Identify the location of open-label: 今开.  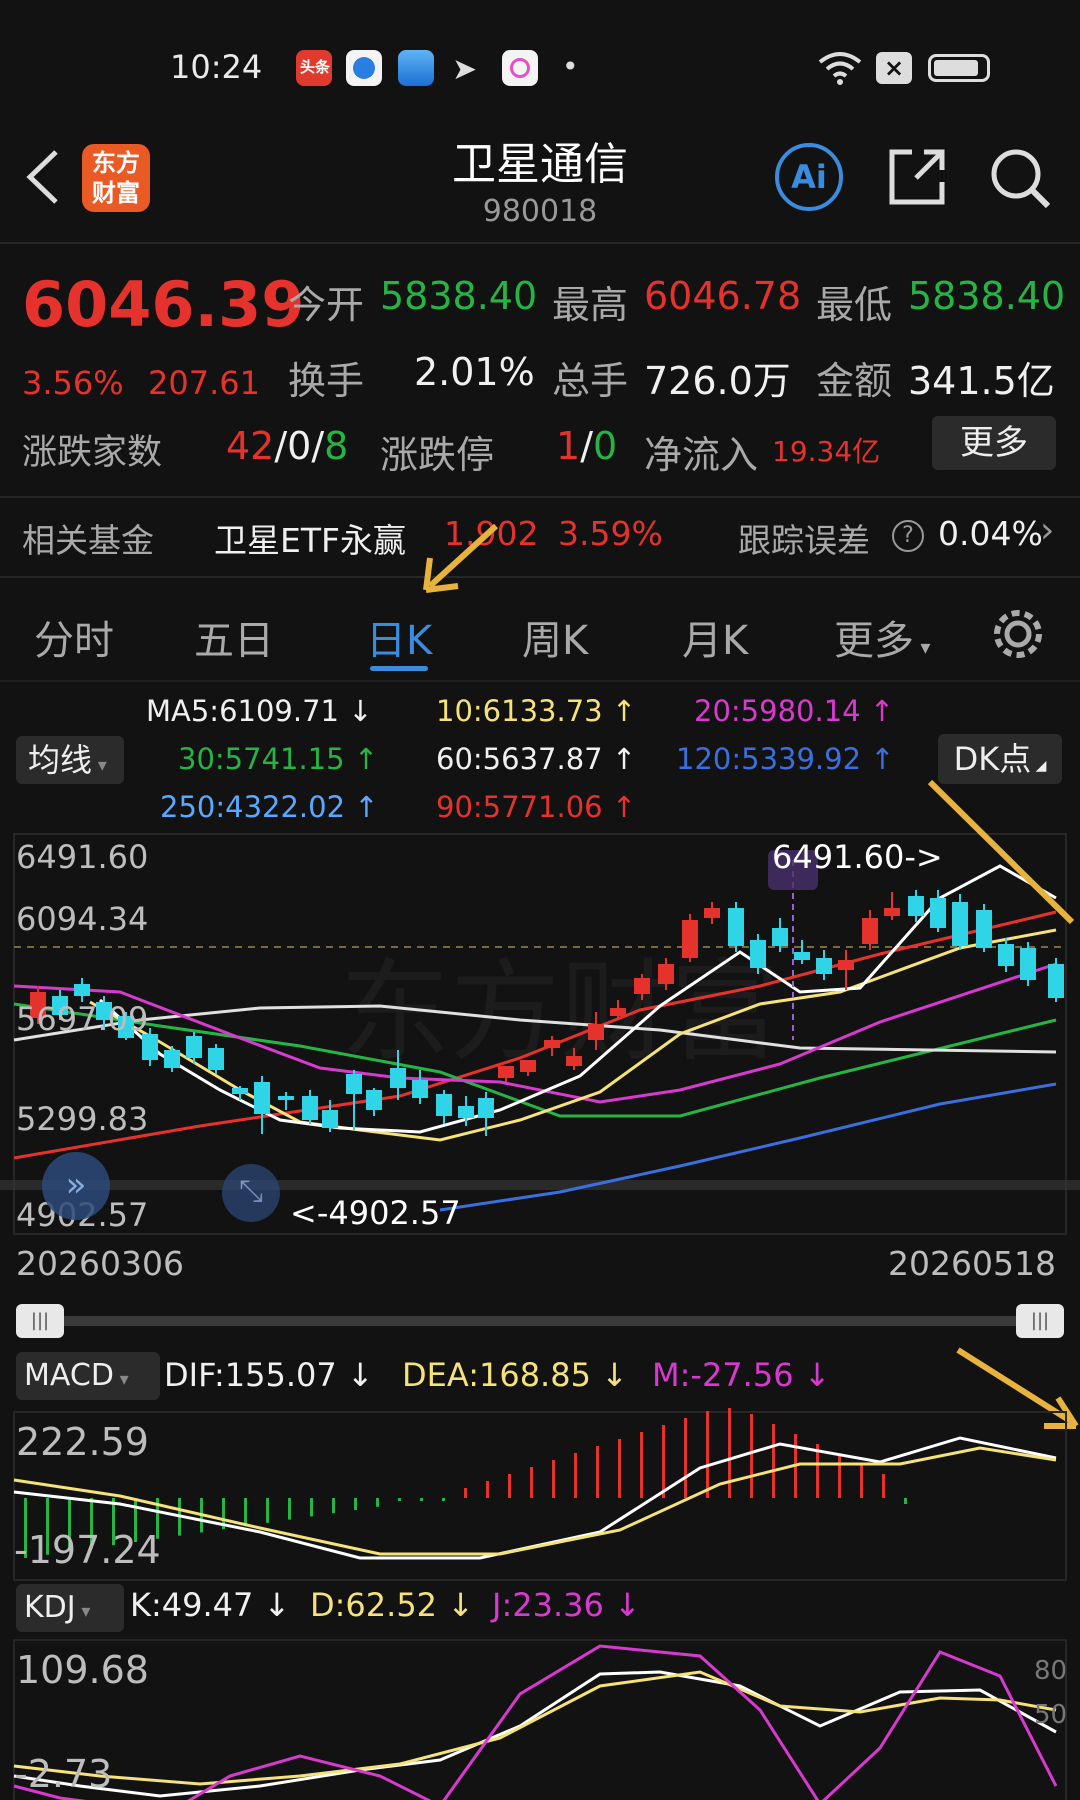
(326, 305).